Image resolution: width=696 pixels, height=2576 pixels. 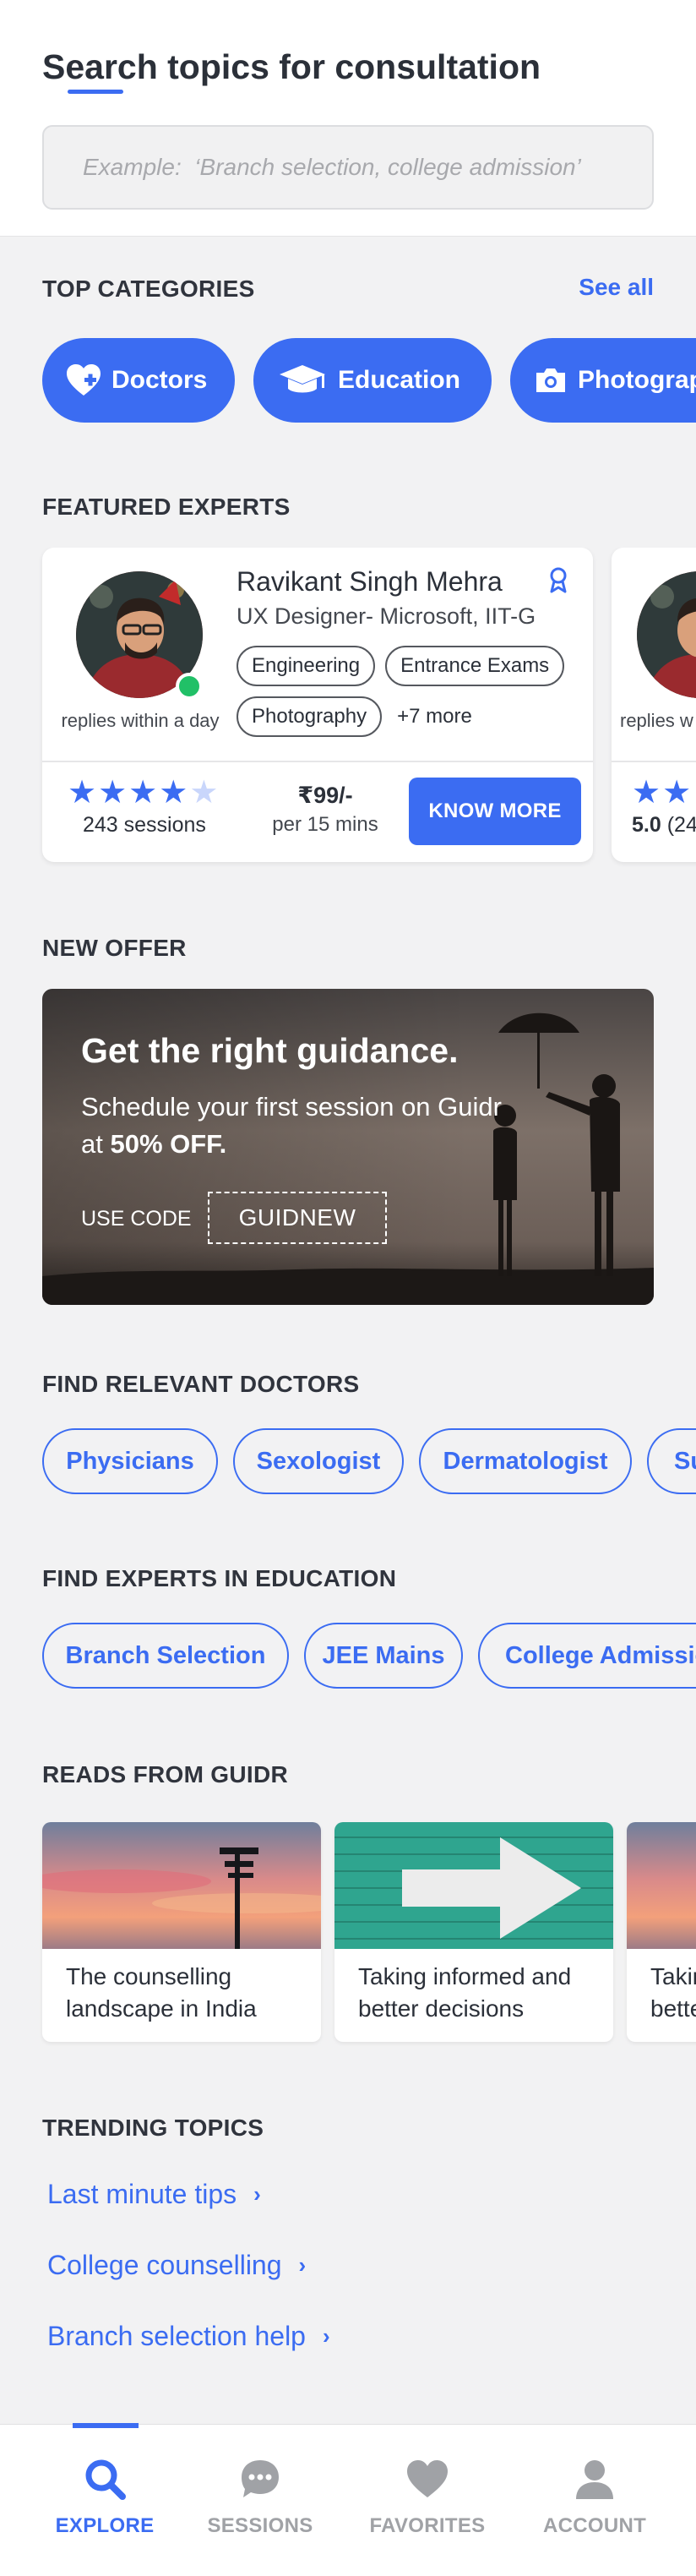 What do you see at coordinates (399, 380) in the screenshot?
I see `category-label: Education` at bounding box center [399, 380].